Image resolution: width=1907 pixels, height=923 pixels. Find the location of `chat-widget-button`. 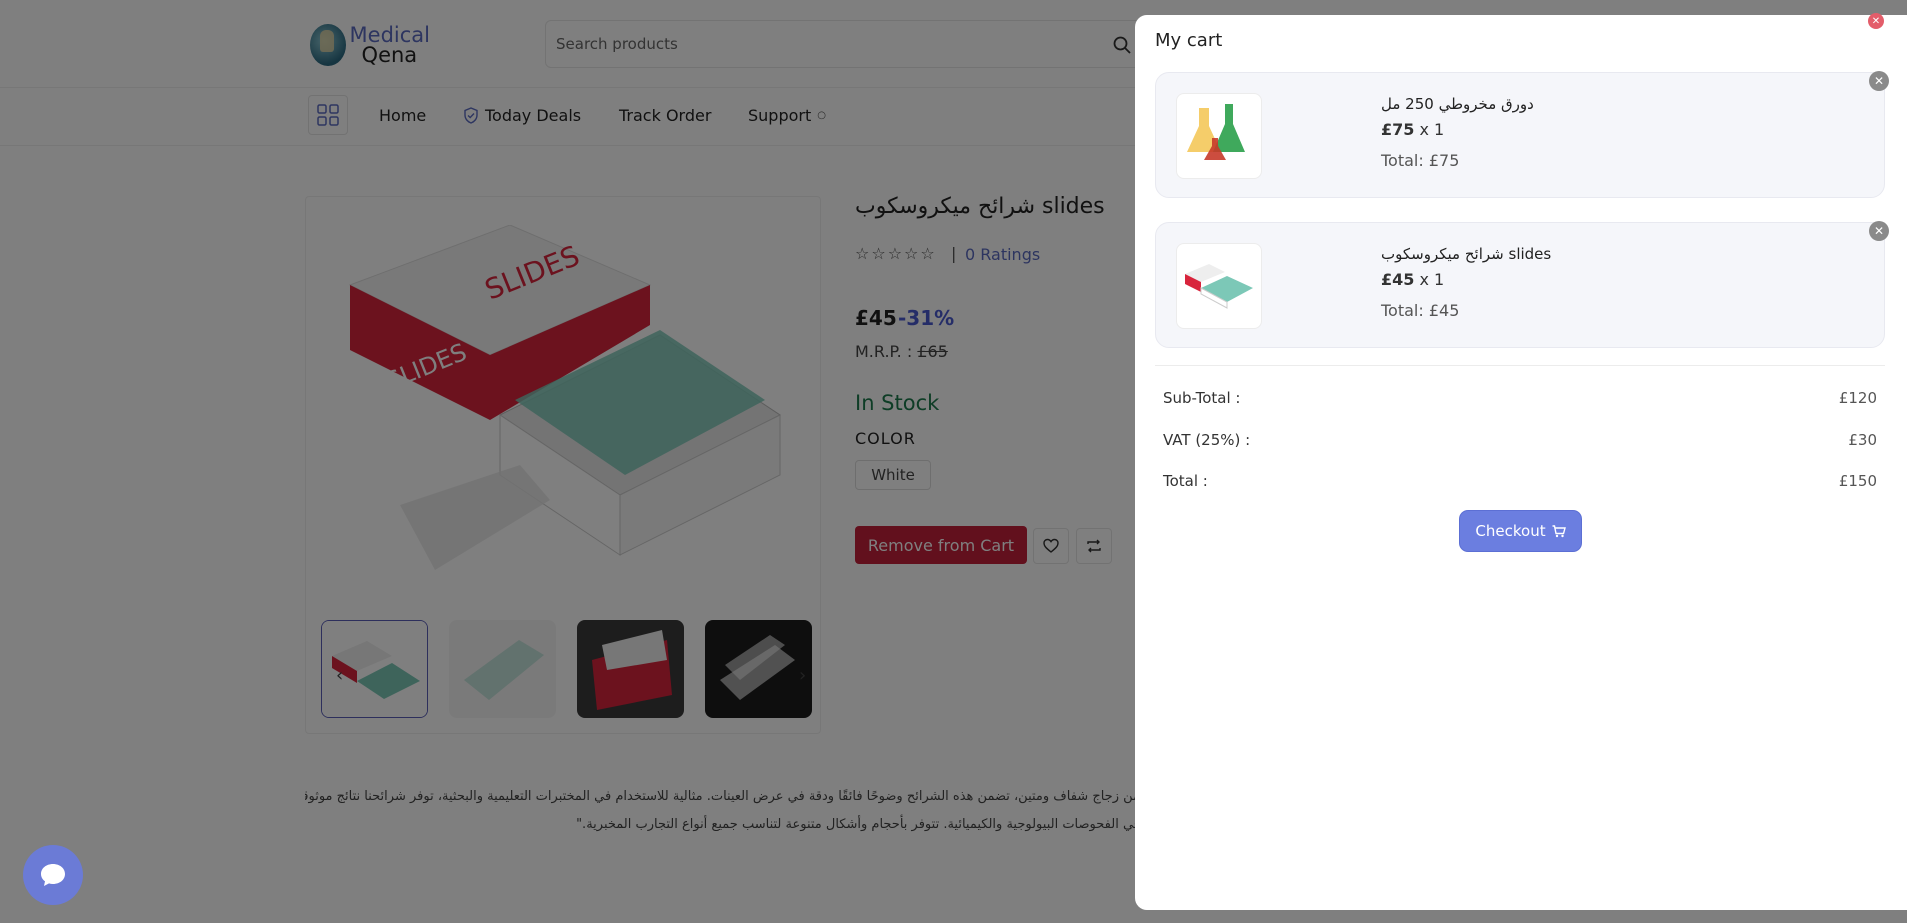

chat-widget-button is located at coordinates (53, 875).